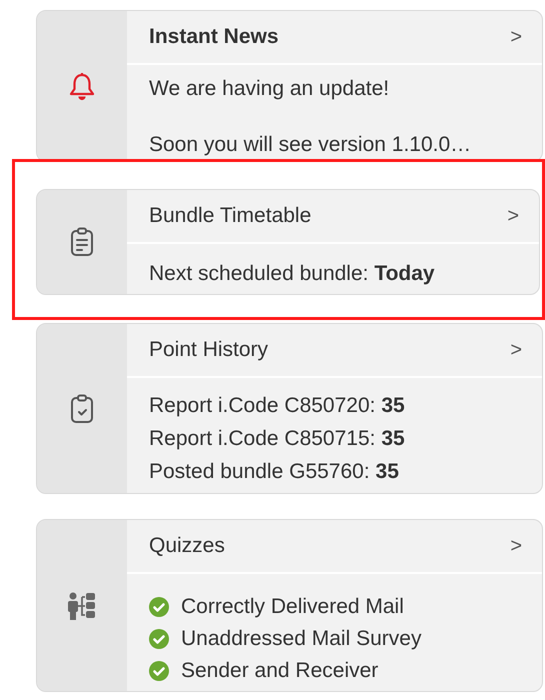 The width and height of the screenshot is (545, 700). What do you see at coordinates (269, 89) in the screenshot?
I see `card-line: We are having an update!` at bounding box center [269, 89].